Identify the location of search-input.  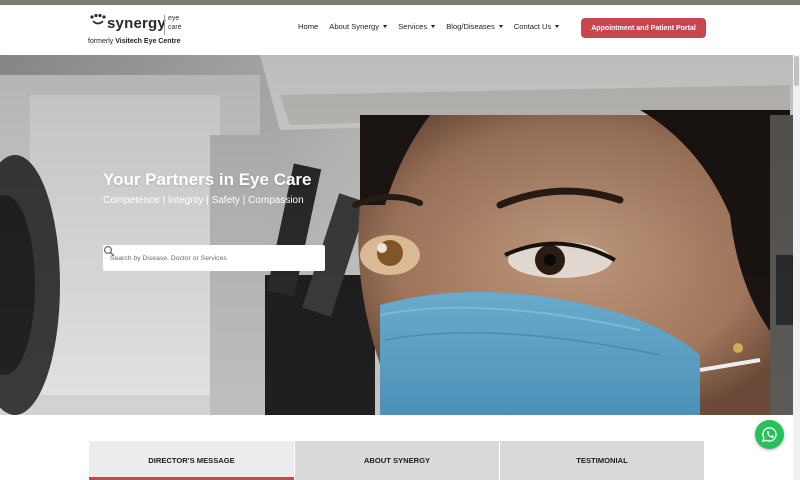
(201, 258).